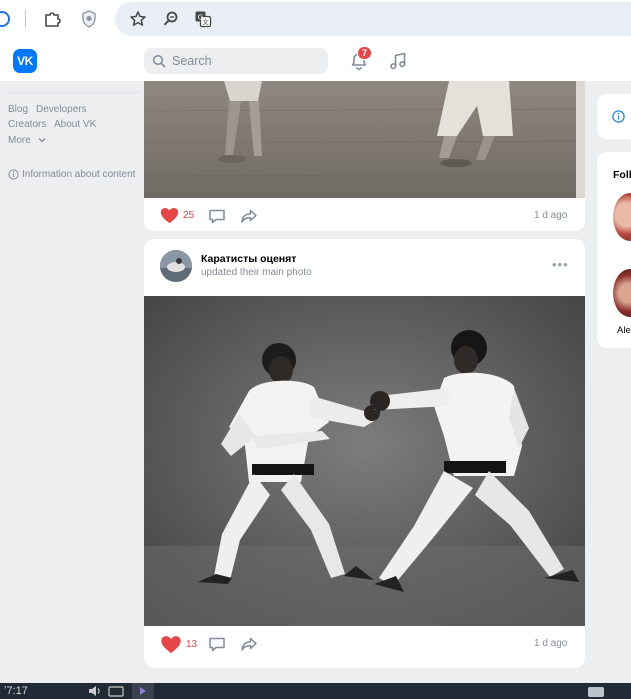  What do you see at coordinates (143, 691) in the screenshot?
I see `taskbar-app-button` at bounding box center [143, 691].